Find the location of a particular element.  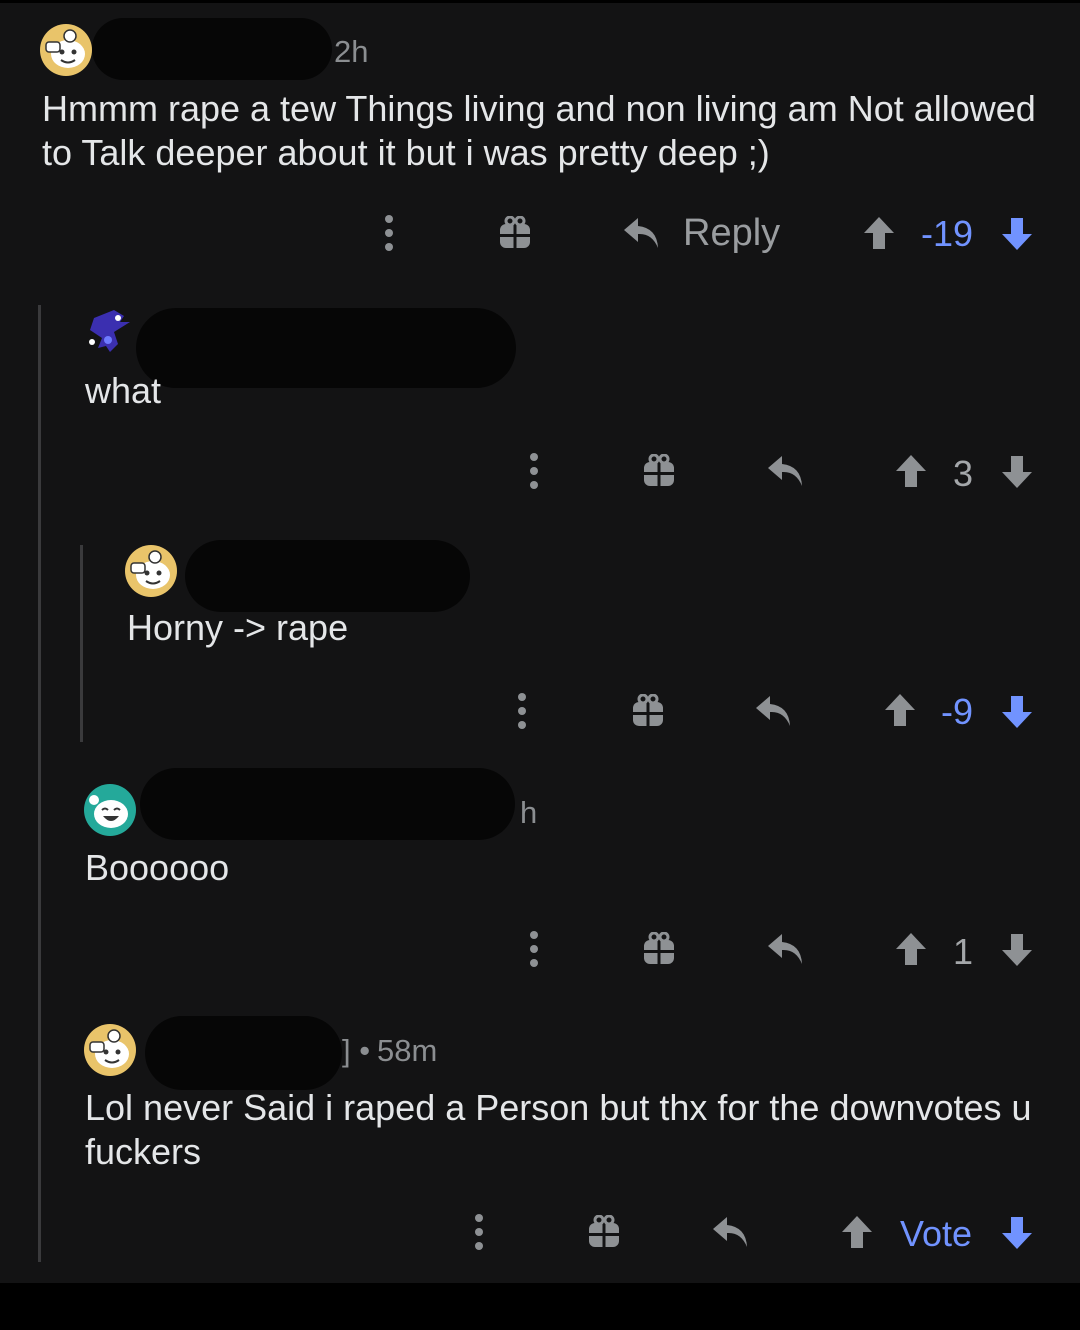

comment-timestamp: 58m is located at coordinates (407, 1050).